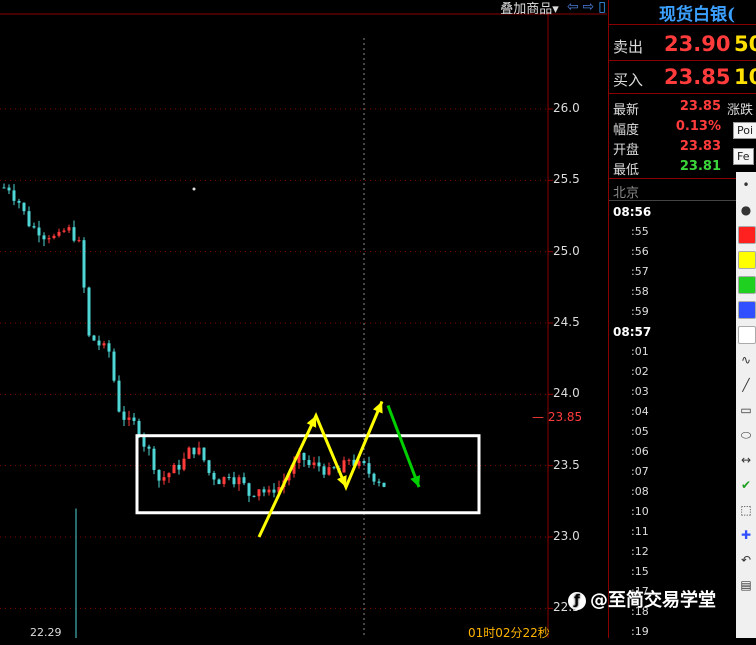 The height and width of the screenshot is (645, 756). Describe the element at coordinates (747, 310) in the screenshot. I see `blue-swatch` at that location.